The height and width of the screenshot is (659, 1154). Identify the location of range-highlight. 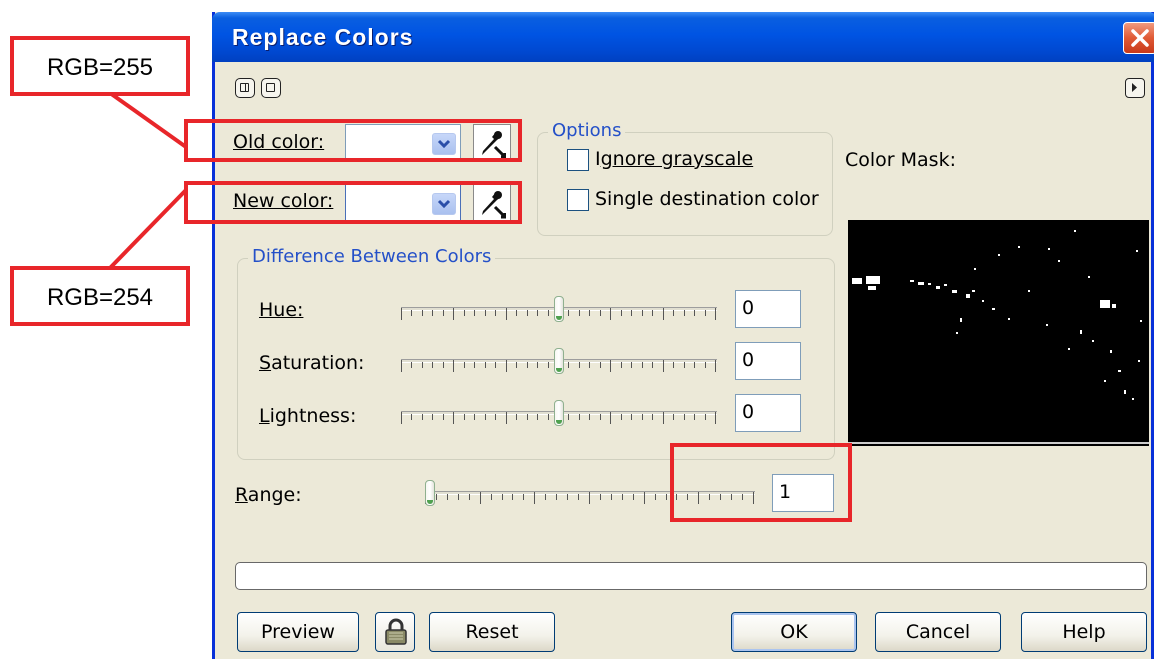
(761, 482).